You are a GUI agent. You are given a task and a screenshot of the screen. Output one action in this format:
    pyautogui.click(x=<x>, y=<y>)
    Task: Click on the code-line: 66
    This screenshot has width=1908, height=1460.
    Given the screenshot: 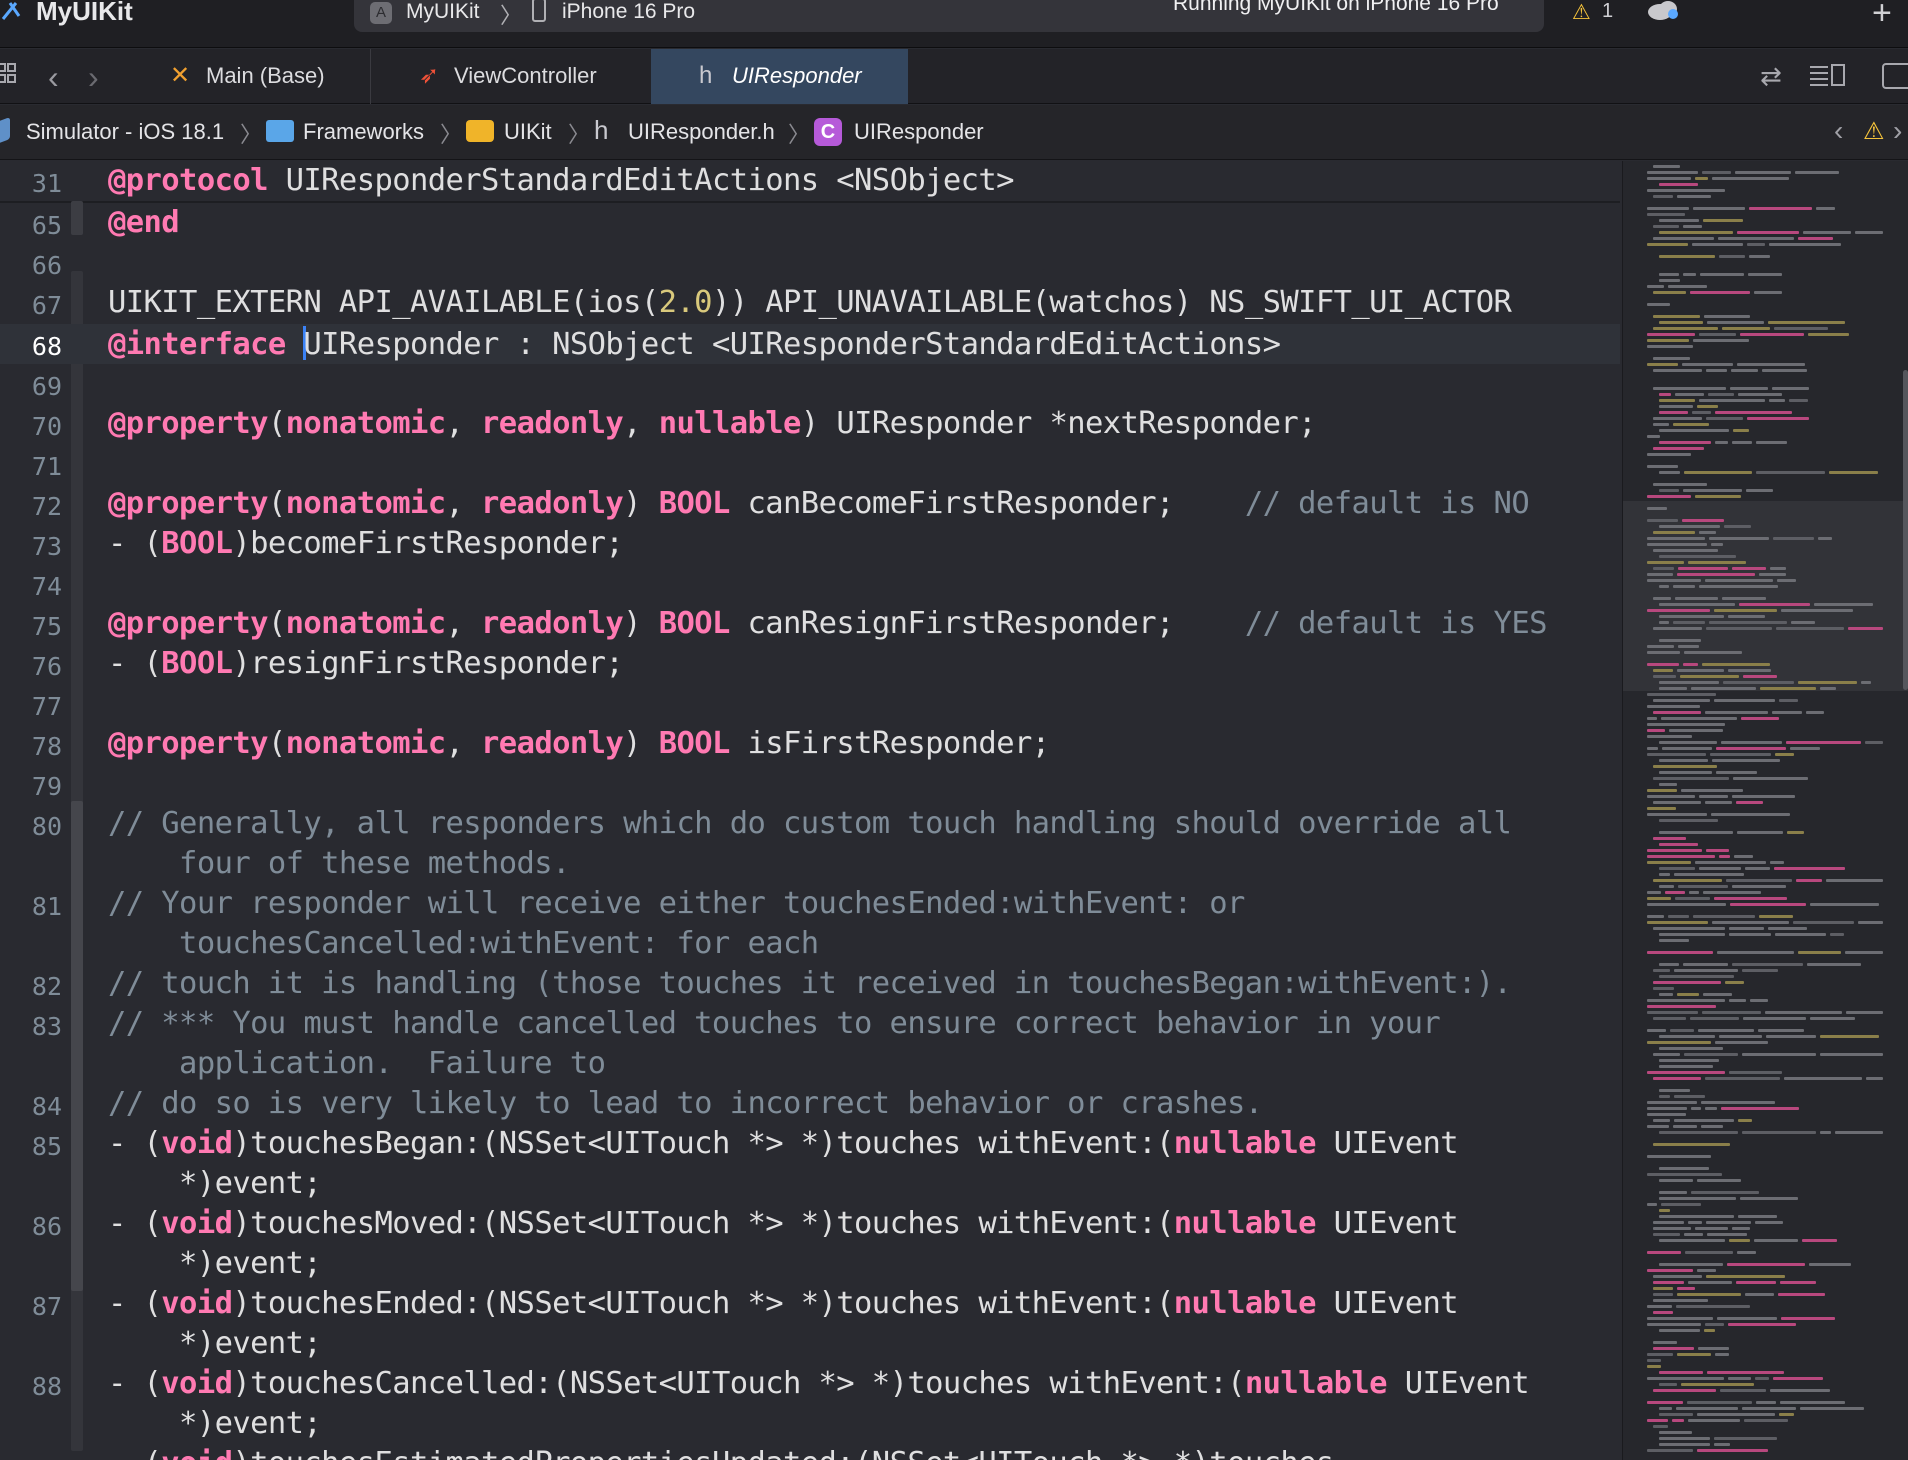 What is the action you would take?
    pyautogui.click(x=810, y=263)
    